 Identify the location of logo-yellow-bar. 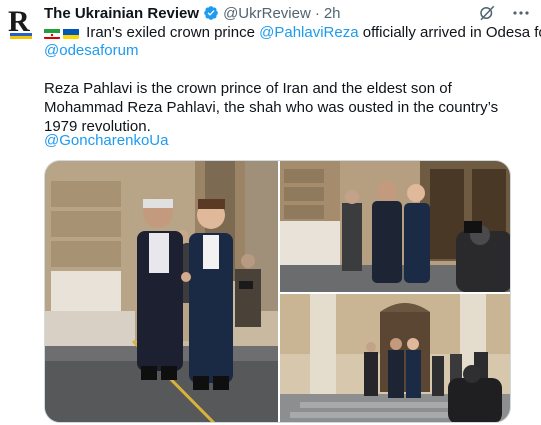
(21, 37).